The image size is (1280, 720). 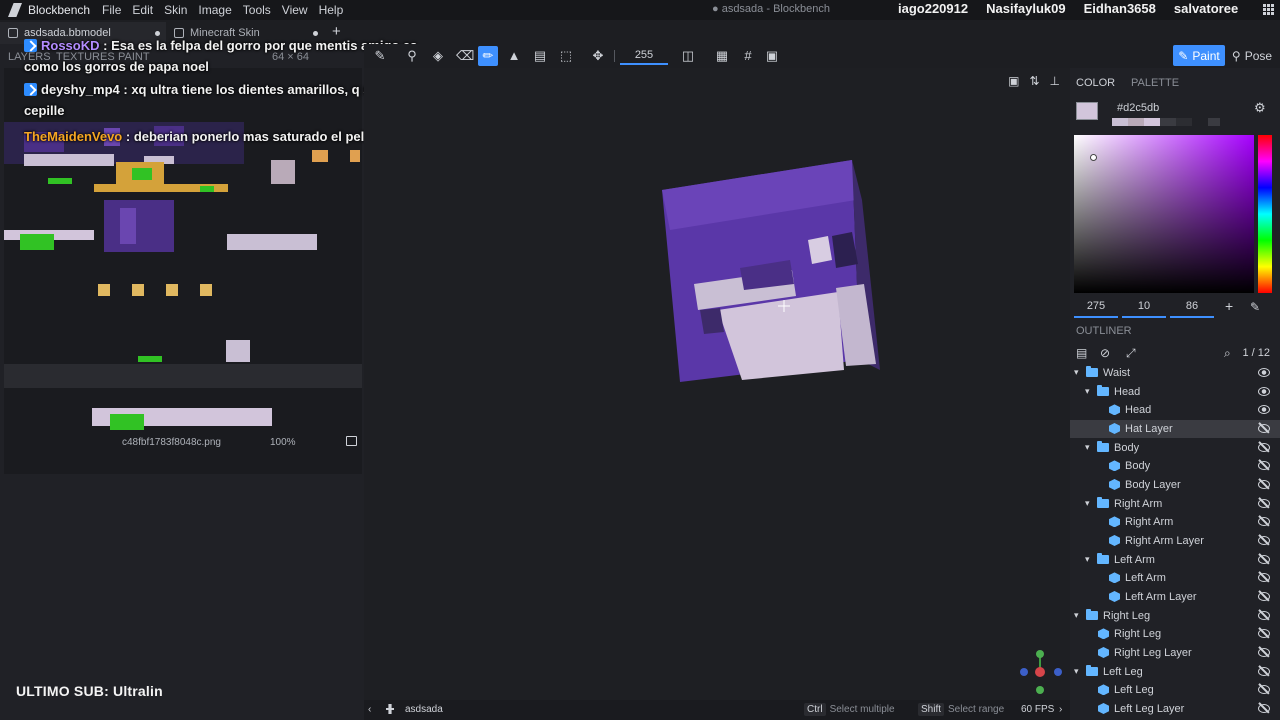 I want to click on copy-icon, so click(x=351, y=441).